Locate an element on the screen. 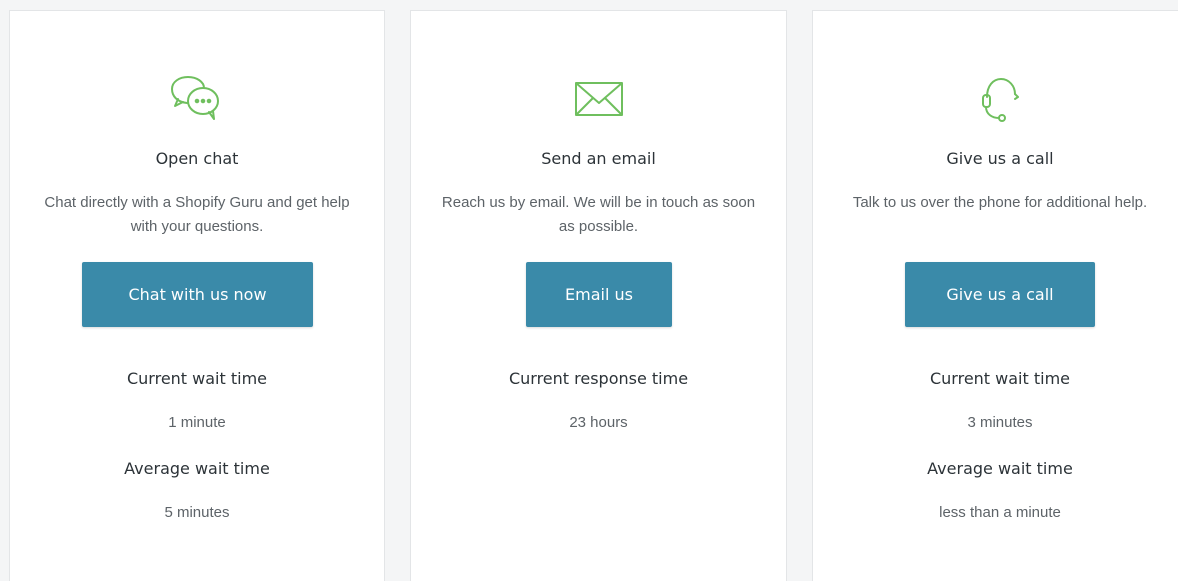 Image resolution: width=1178 pixels, height=581 pixels. current-response-time-value: 23 hours is located at coordinates (598, 422).